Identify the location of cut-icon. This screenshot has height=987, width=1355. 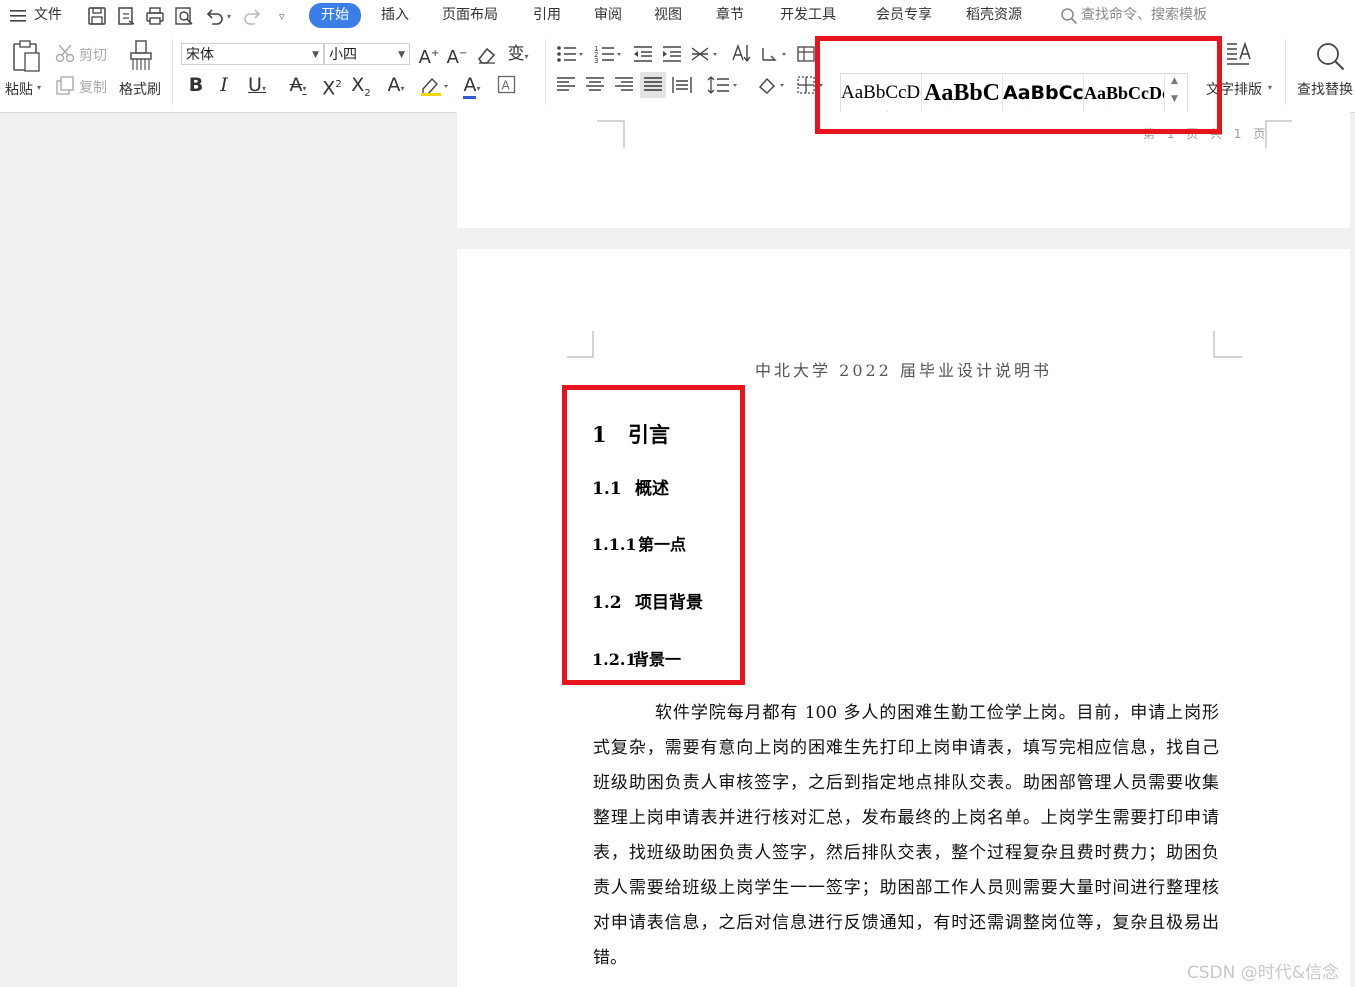
(65, 53).